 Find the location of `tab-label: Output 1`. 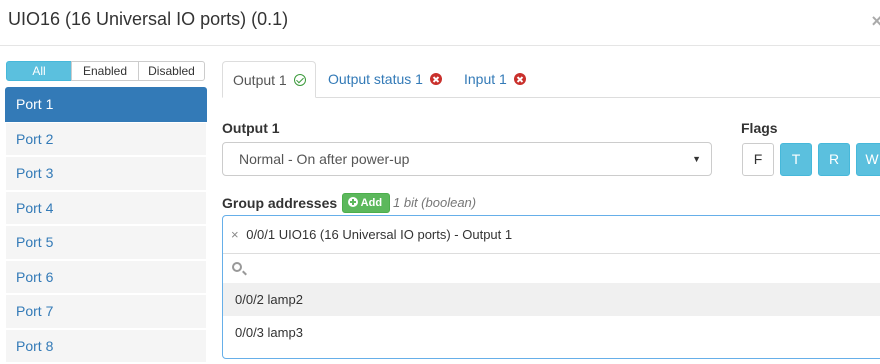

tab-label: Output 1 is located at coordinates (260, 80).